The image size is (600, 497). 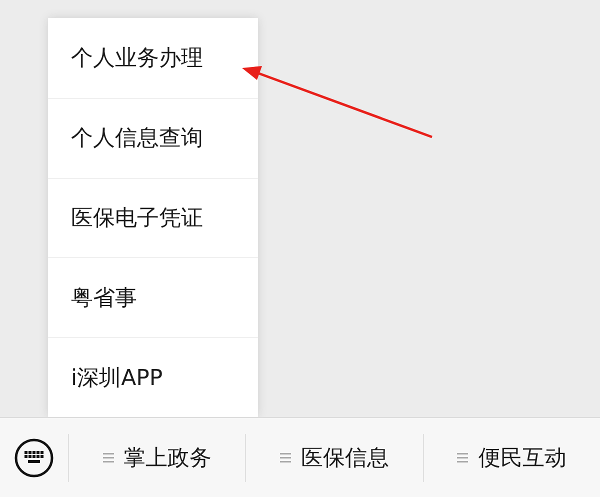 I want to click on menu-item: 个人业务办理, so click(x=153, y=58).